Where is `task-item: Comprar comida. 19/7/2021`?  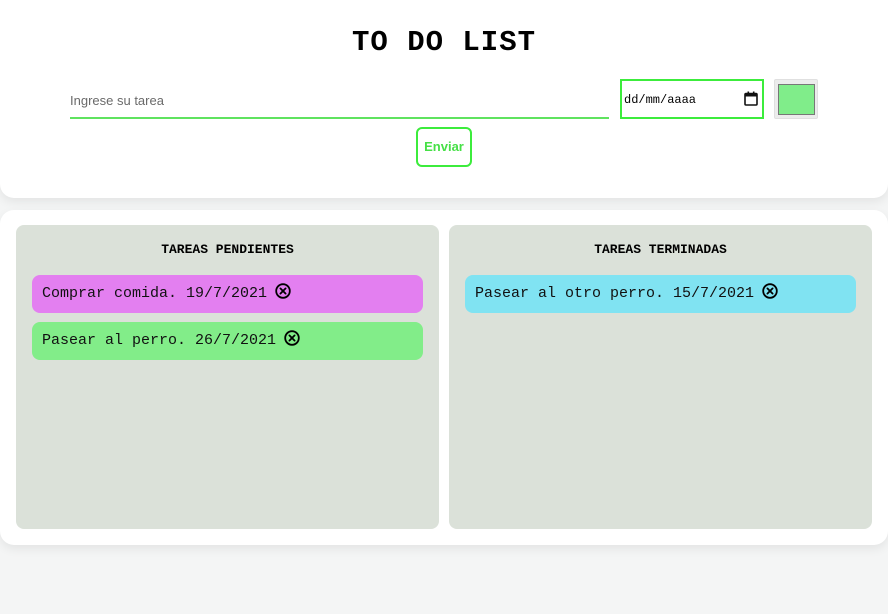 task-item: Comprar comida. 19/7/2021 is located at coordinates (227, 294).